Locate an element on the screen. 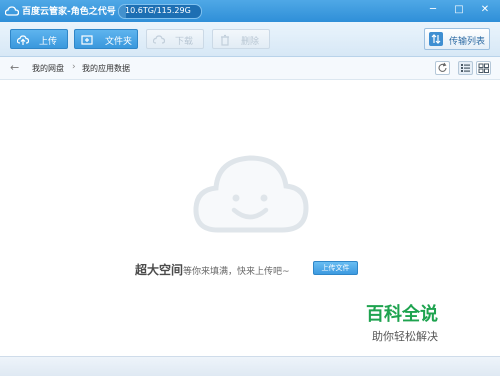 The width and height of the screenshot is (500, 376). delete-button: 删除 is located at coordinates (241, 39).